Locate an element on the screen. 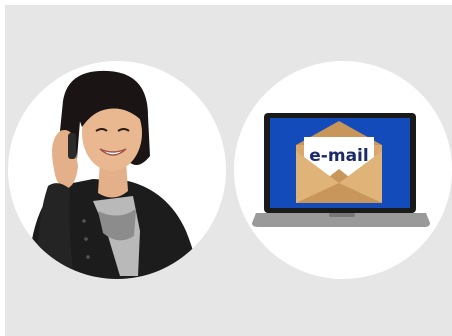 The height and width of the screenshot is (336, 452). laptop-email-icon: e-mail is located at coordinates (341, 170).